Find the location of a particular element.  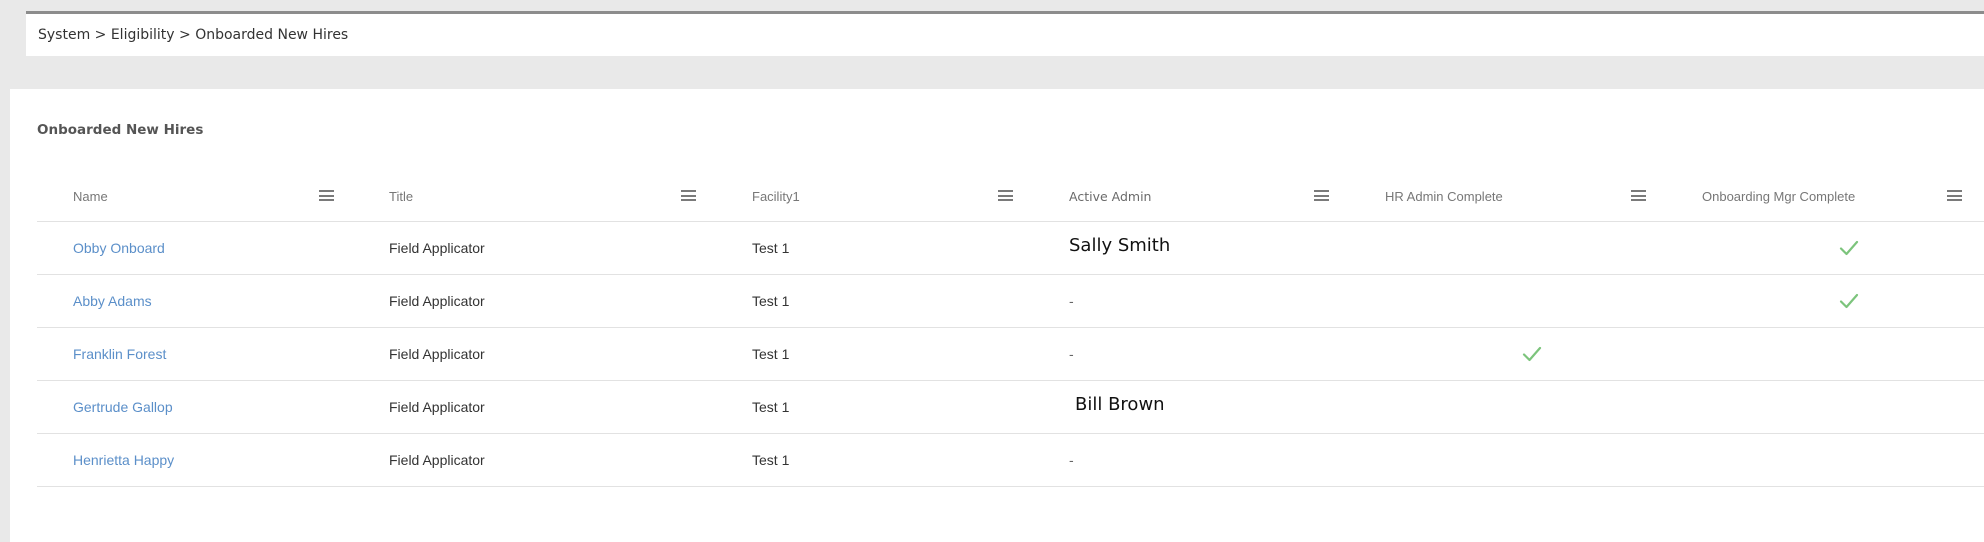

page-title: Onboarded New Hires is located at coordinates (120, 130).